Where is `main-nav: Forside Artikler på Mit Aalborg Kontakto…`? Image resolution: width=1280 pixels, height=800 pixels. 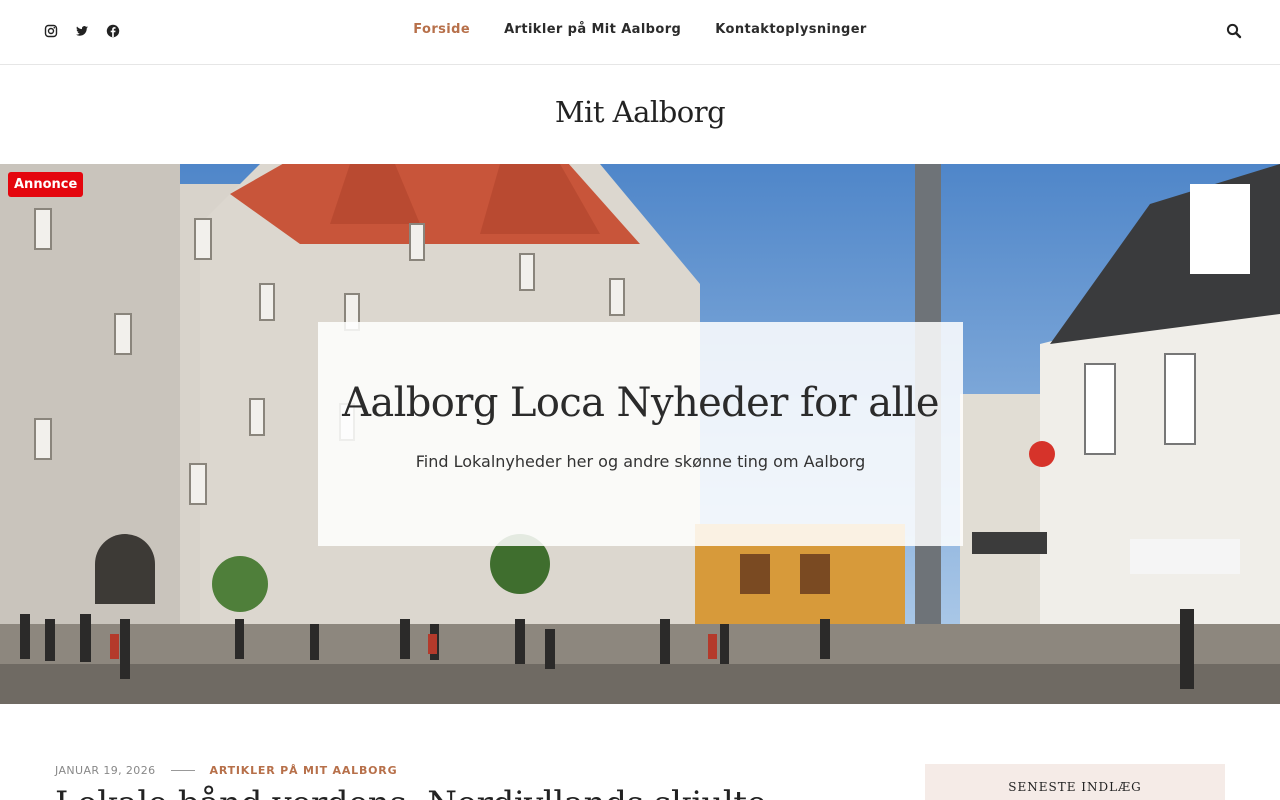 main-nav: Forside Artikler på Mit Aalborg Kontakto… is located at coordinates (640, 29).